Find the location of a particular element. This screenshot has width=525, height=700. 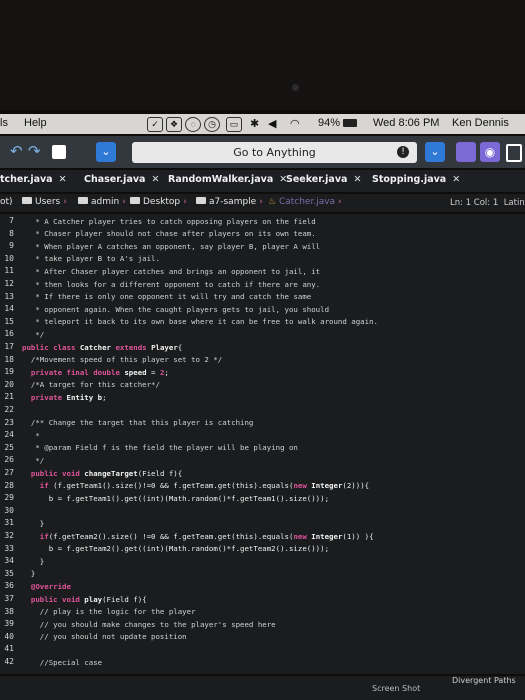

notification-icon: ! is located at coordinates (403, 152).